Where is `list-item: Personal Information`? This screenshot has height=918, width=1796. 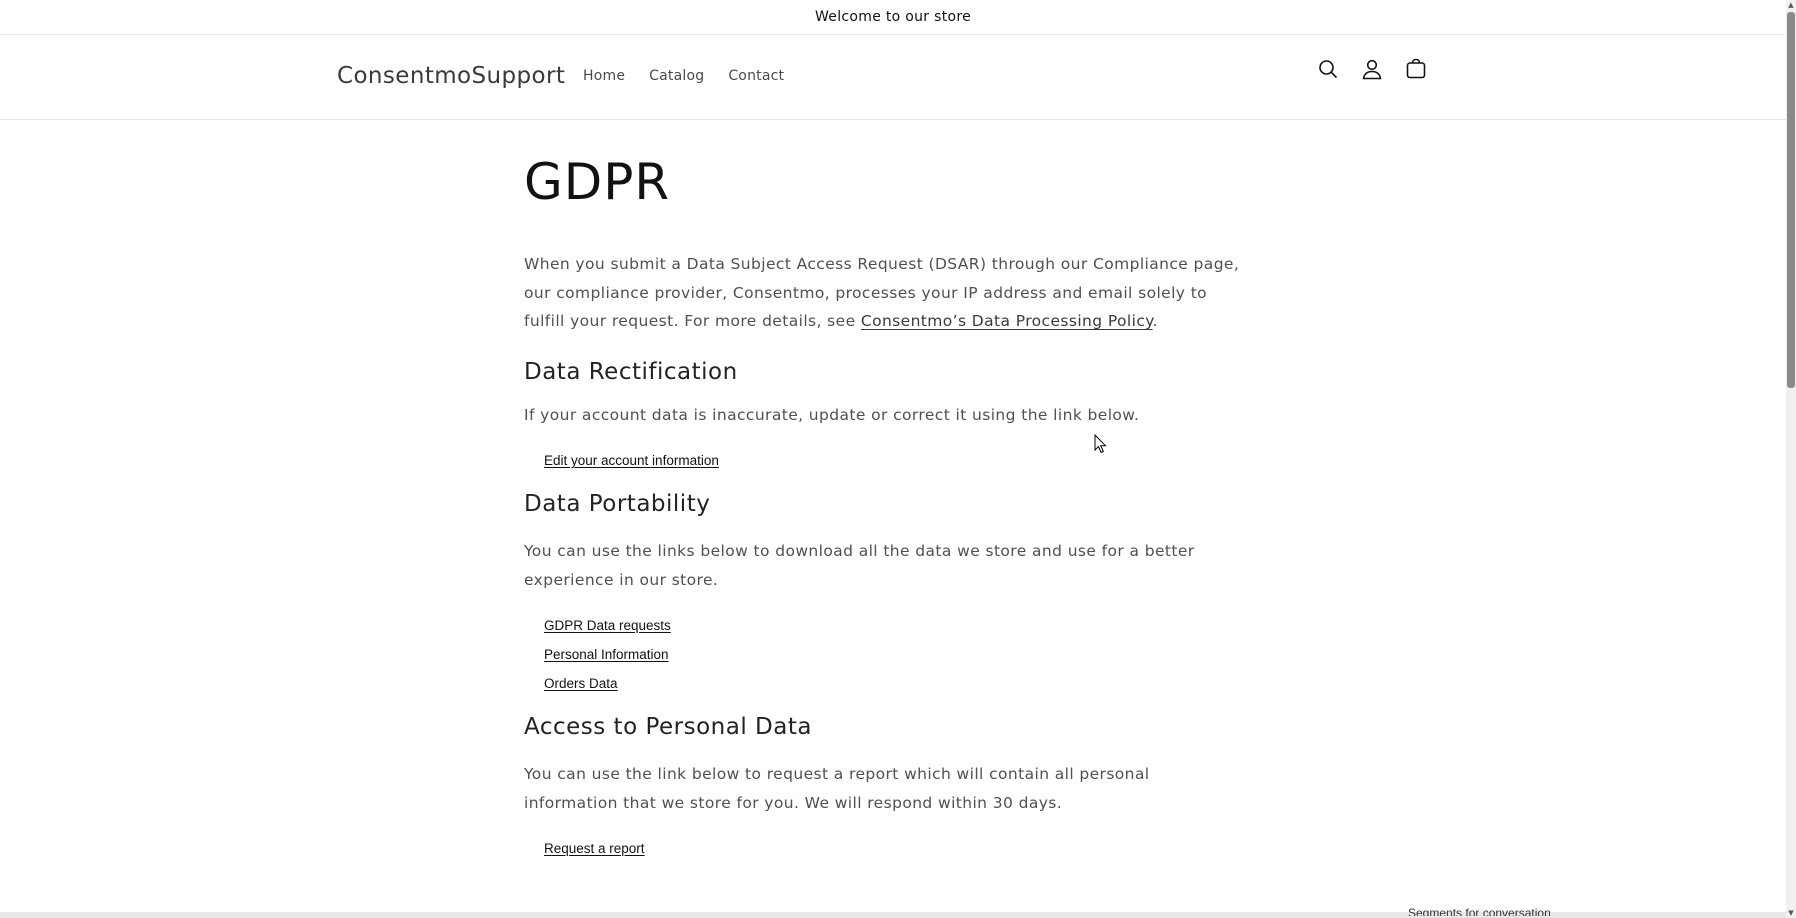
list-item: Personal Information is located at coordinates (894, 653).